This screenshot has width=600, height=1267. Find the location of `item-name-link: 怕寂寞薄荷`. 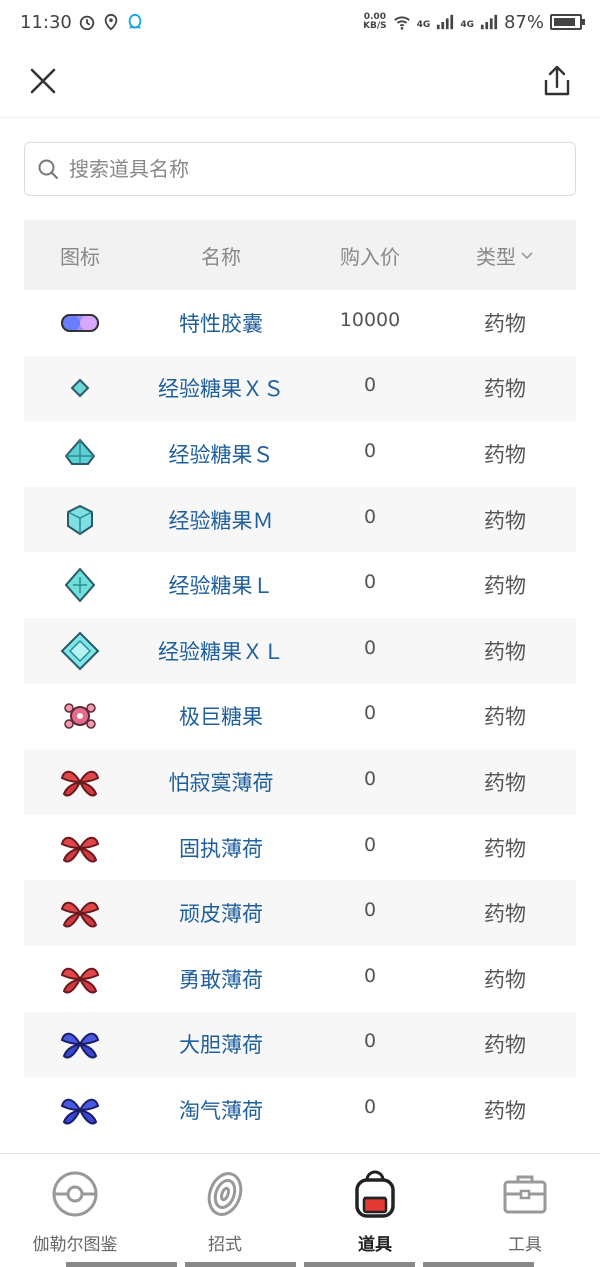

item-name-link: 怕寂寞薄荷 is located at coordinates (221, 782).